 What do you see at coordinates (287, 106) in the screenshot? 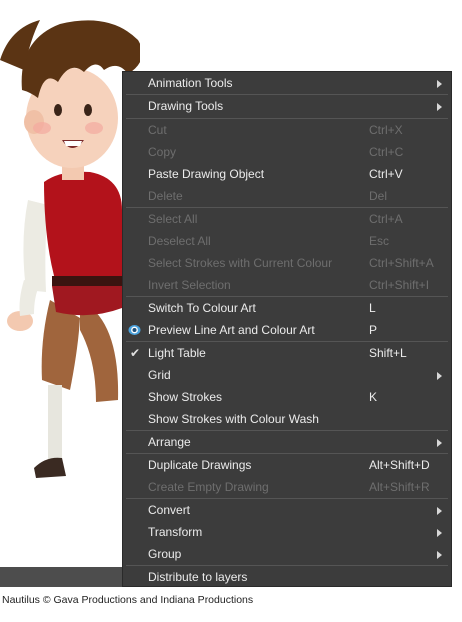
I see `menu-item-drawing-tools: Drawing Tools` at bounding box center [287, 106].